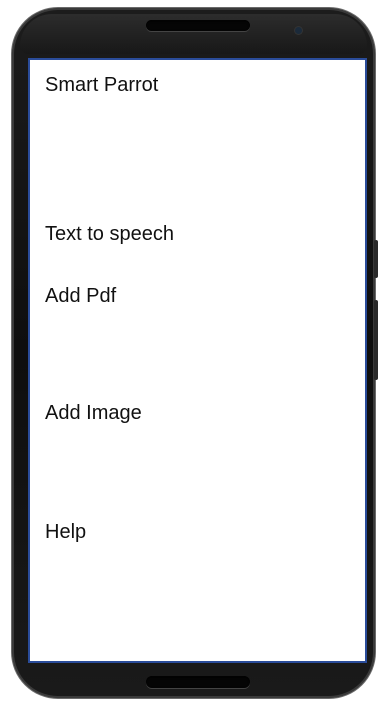  Describe the element at coordinates (109, 234) in the screenshot. I see `menu-item-text-to-speech: Text to speech` at that location.